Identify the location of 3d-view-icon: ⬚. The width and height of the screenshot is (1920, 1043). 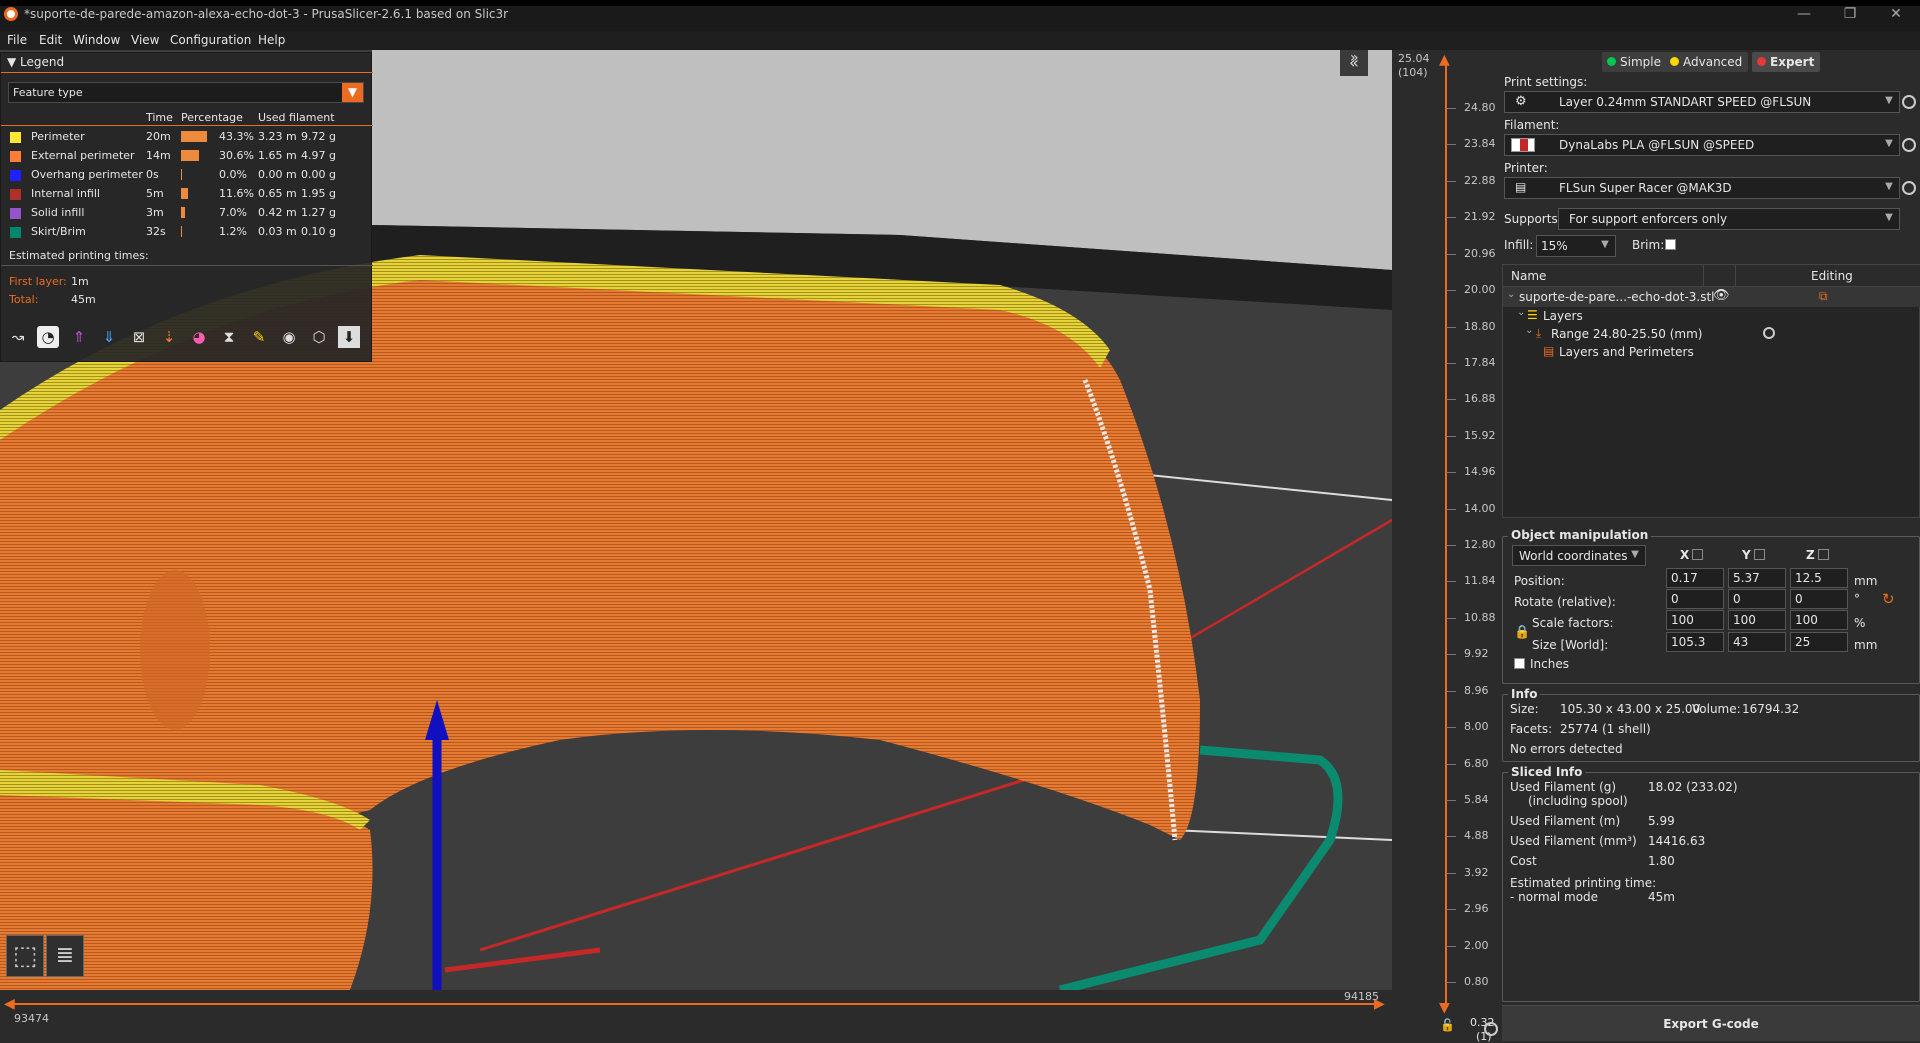
(25, 956).